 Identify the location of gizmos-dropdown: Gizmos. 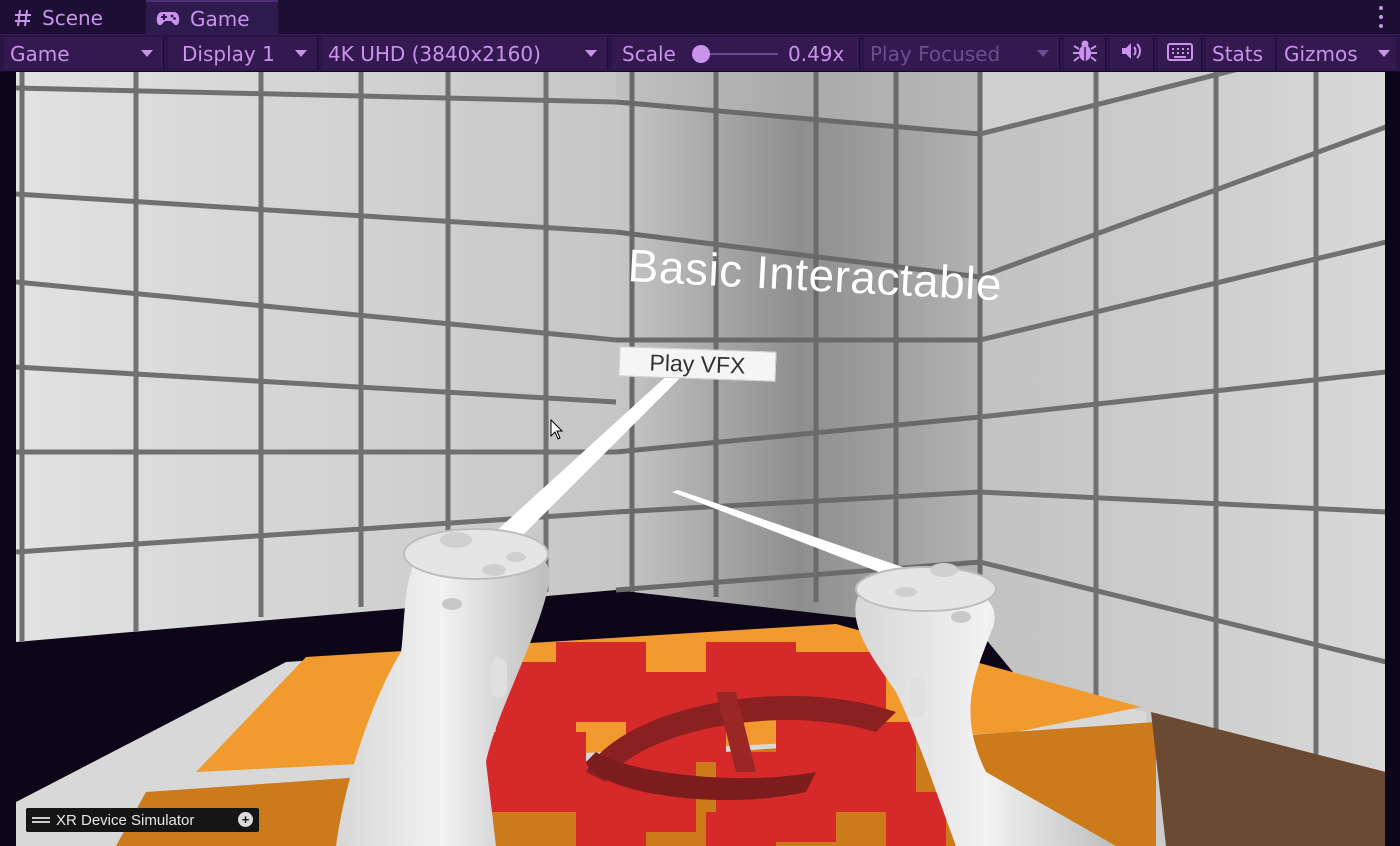
(1337, 53).